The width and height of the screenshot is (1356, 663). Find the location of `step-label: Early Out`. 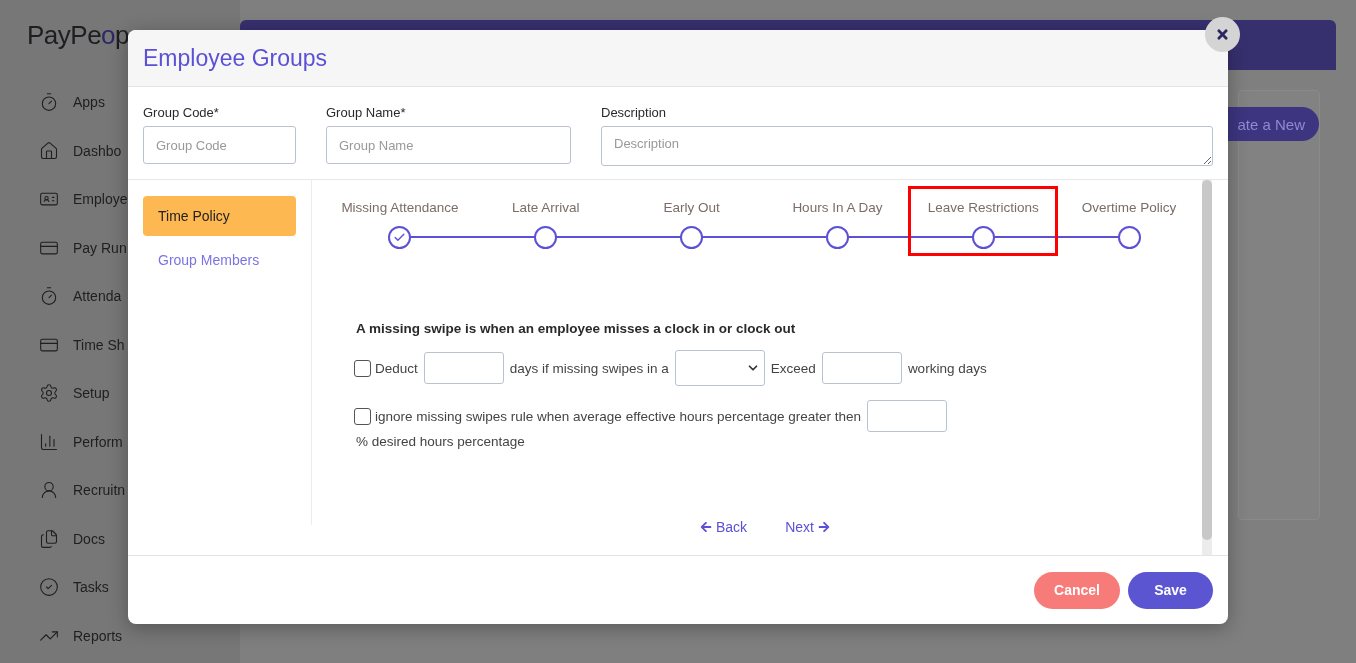

step-label: Early Out is located at coordinates (691, 207).